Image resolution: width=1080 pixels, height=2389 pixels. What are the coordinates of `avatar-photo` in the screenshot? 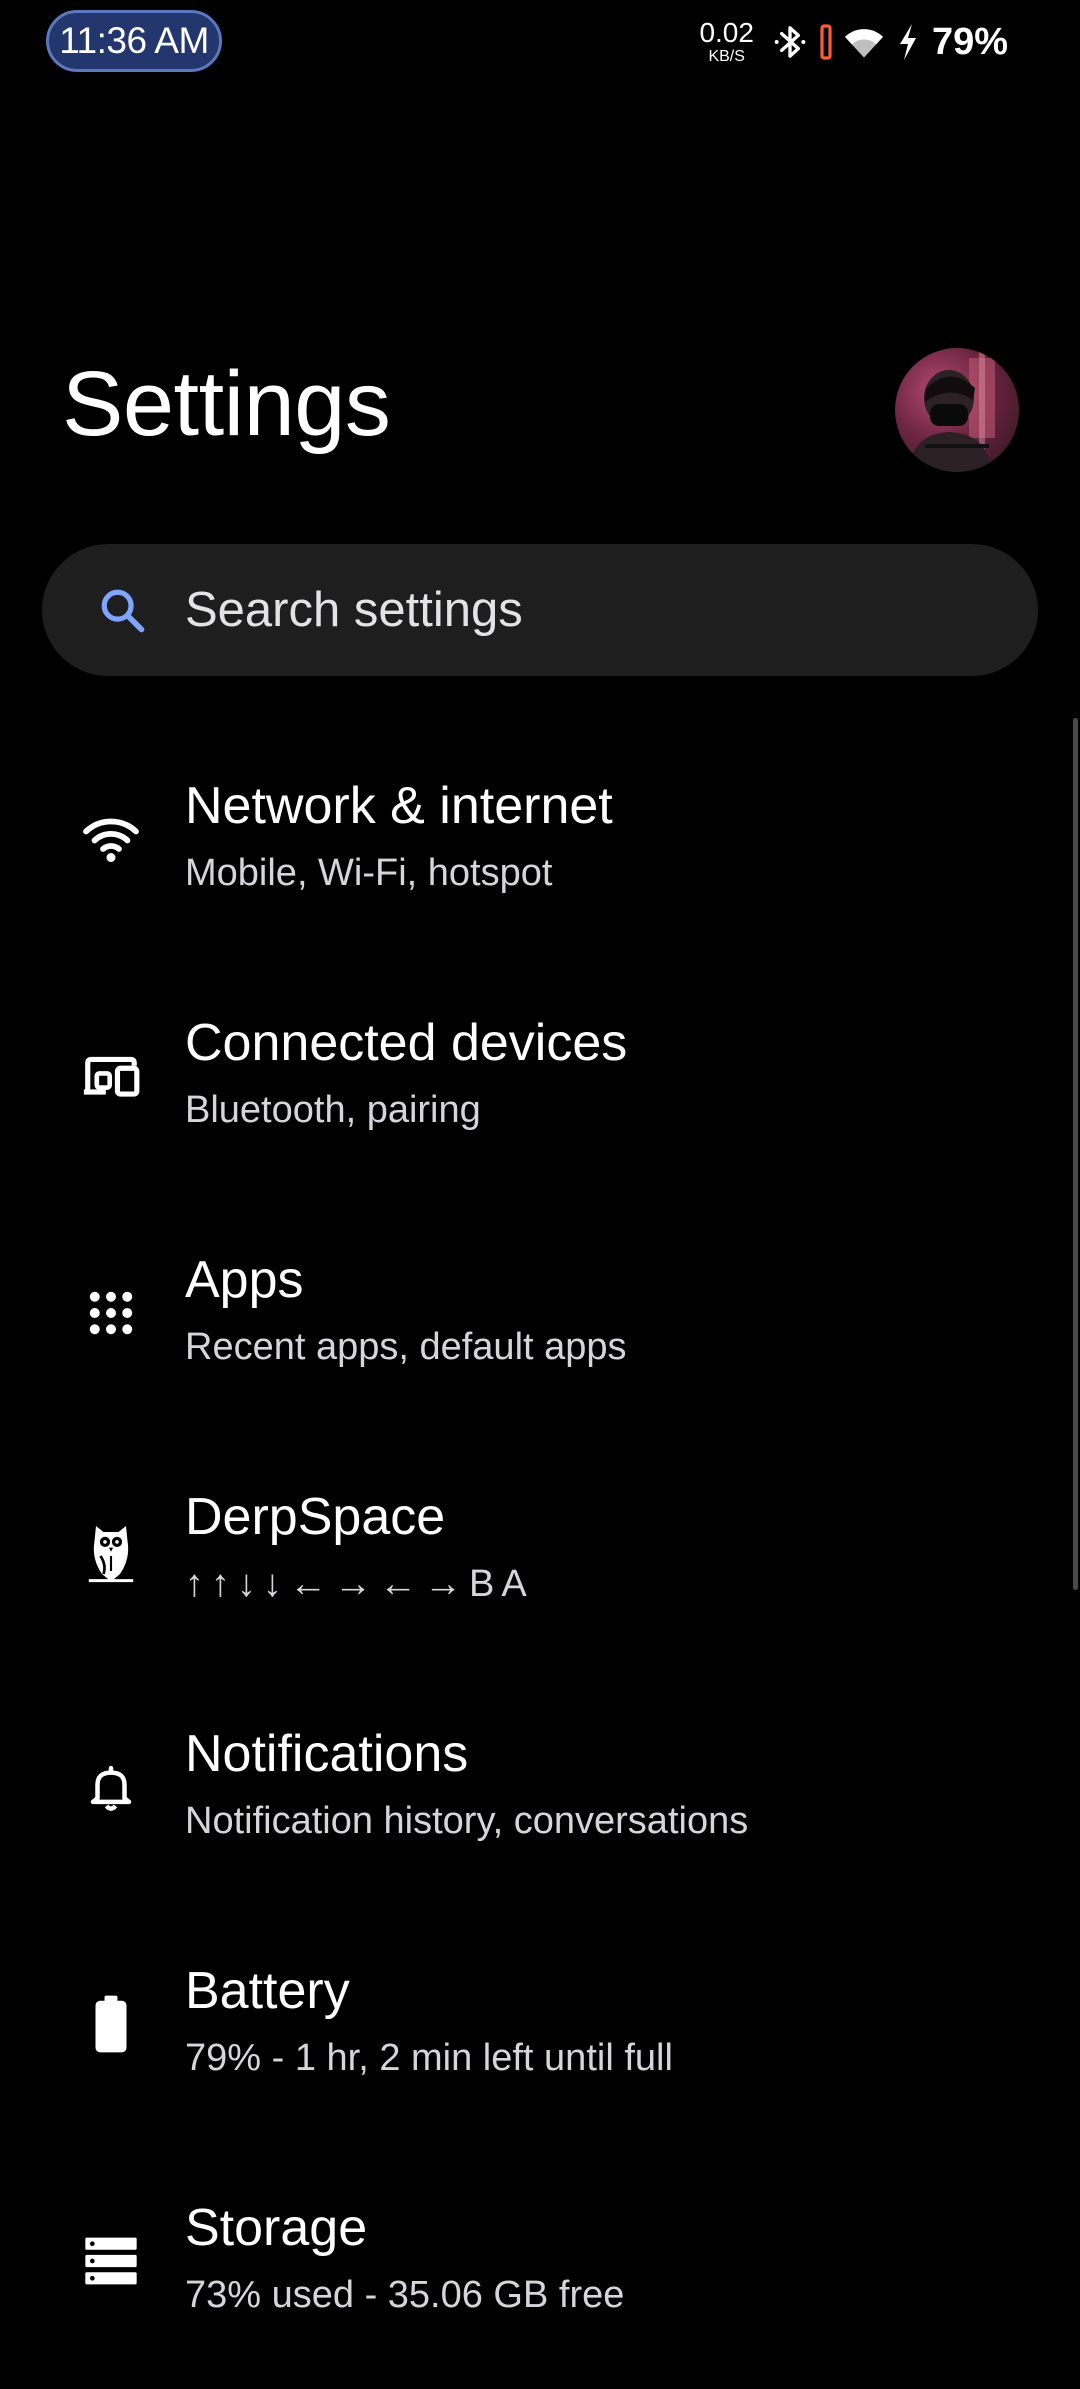 It's located at (952, 412).